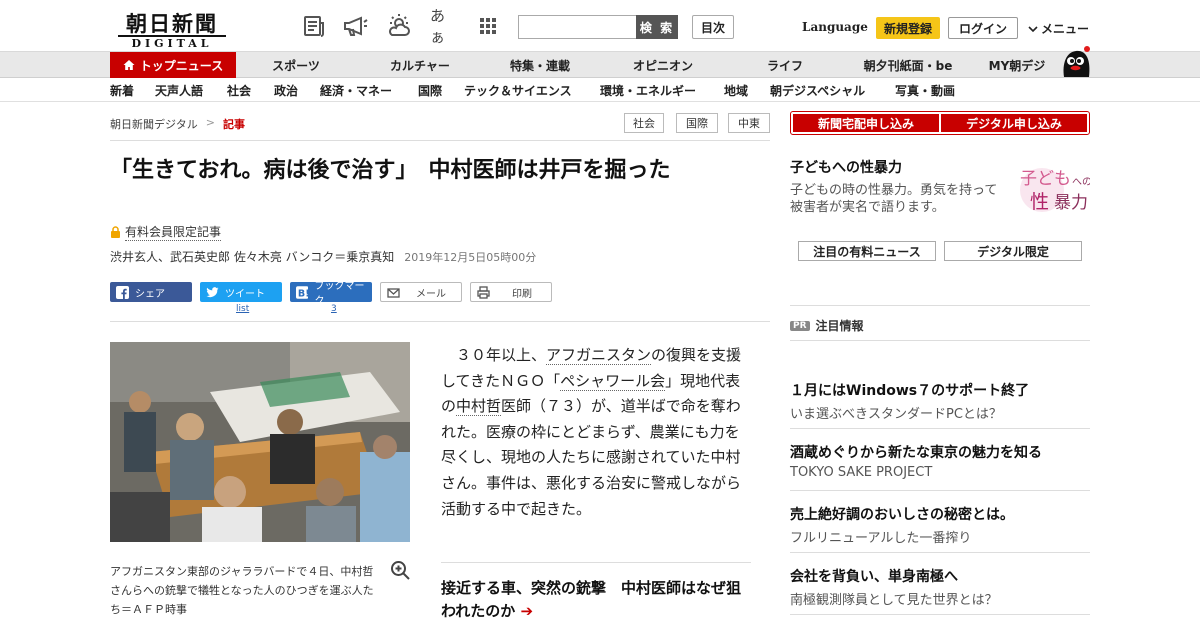 The height and width of the screenshot is (630, 1200). I want to click on print-label: 印刷, so click(522, 294).